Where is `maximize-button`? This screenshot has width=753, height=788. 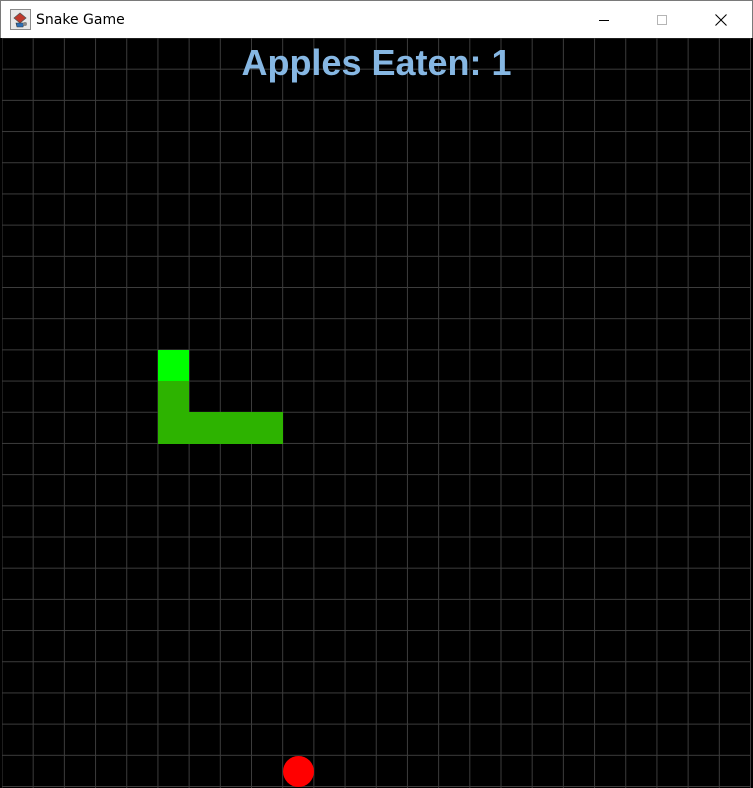 maximize-button is located at coordinates (662, 19).